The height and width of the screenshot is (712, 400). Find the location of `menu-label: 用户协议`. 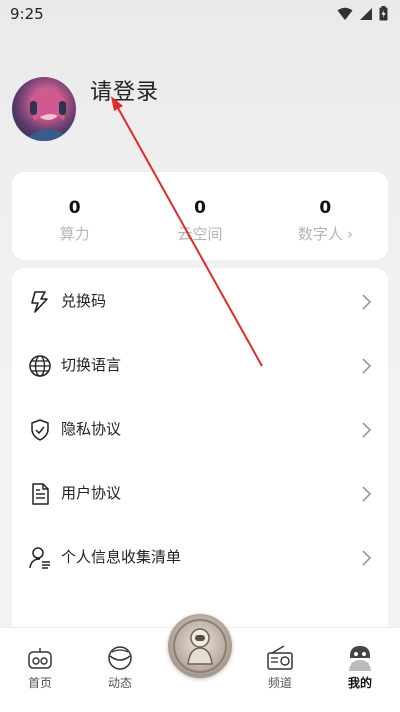

menu-label: 用户协议 is located at coordinates (91, 493).